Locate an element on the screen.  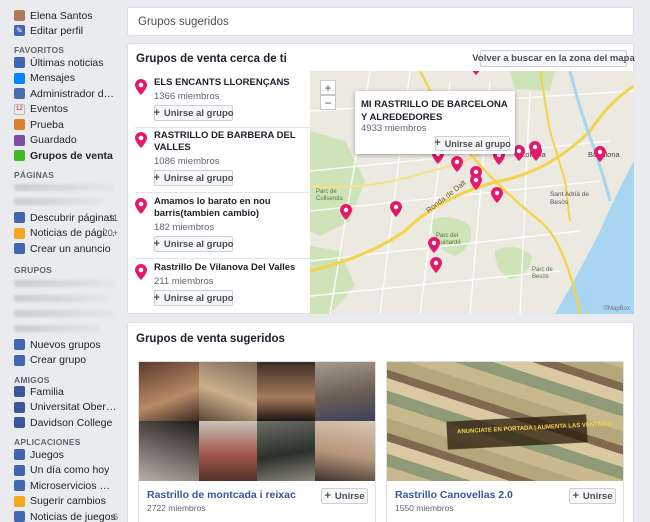
on-this-day-icon is located at coordinates (19, 470).